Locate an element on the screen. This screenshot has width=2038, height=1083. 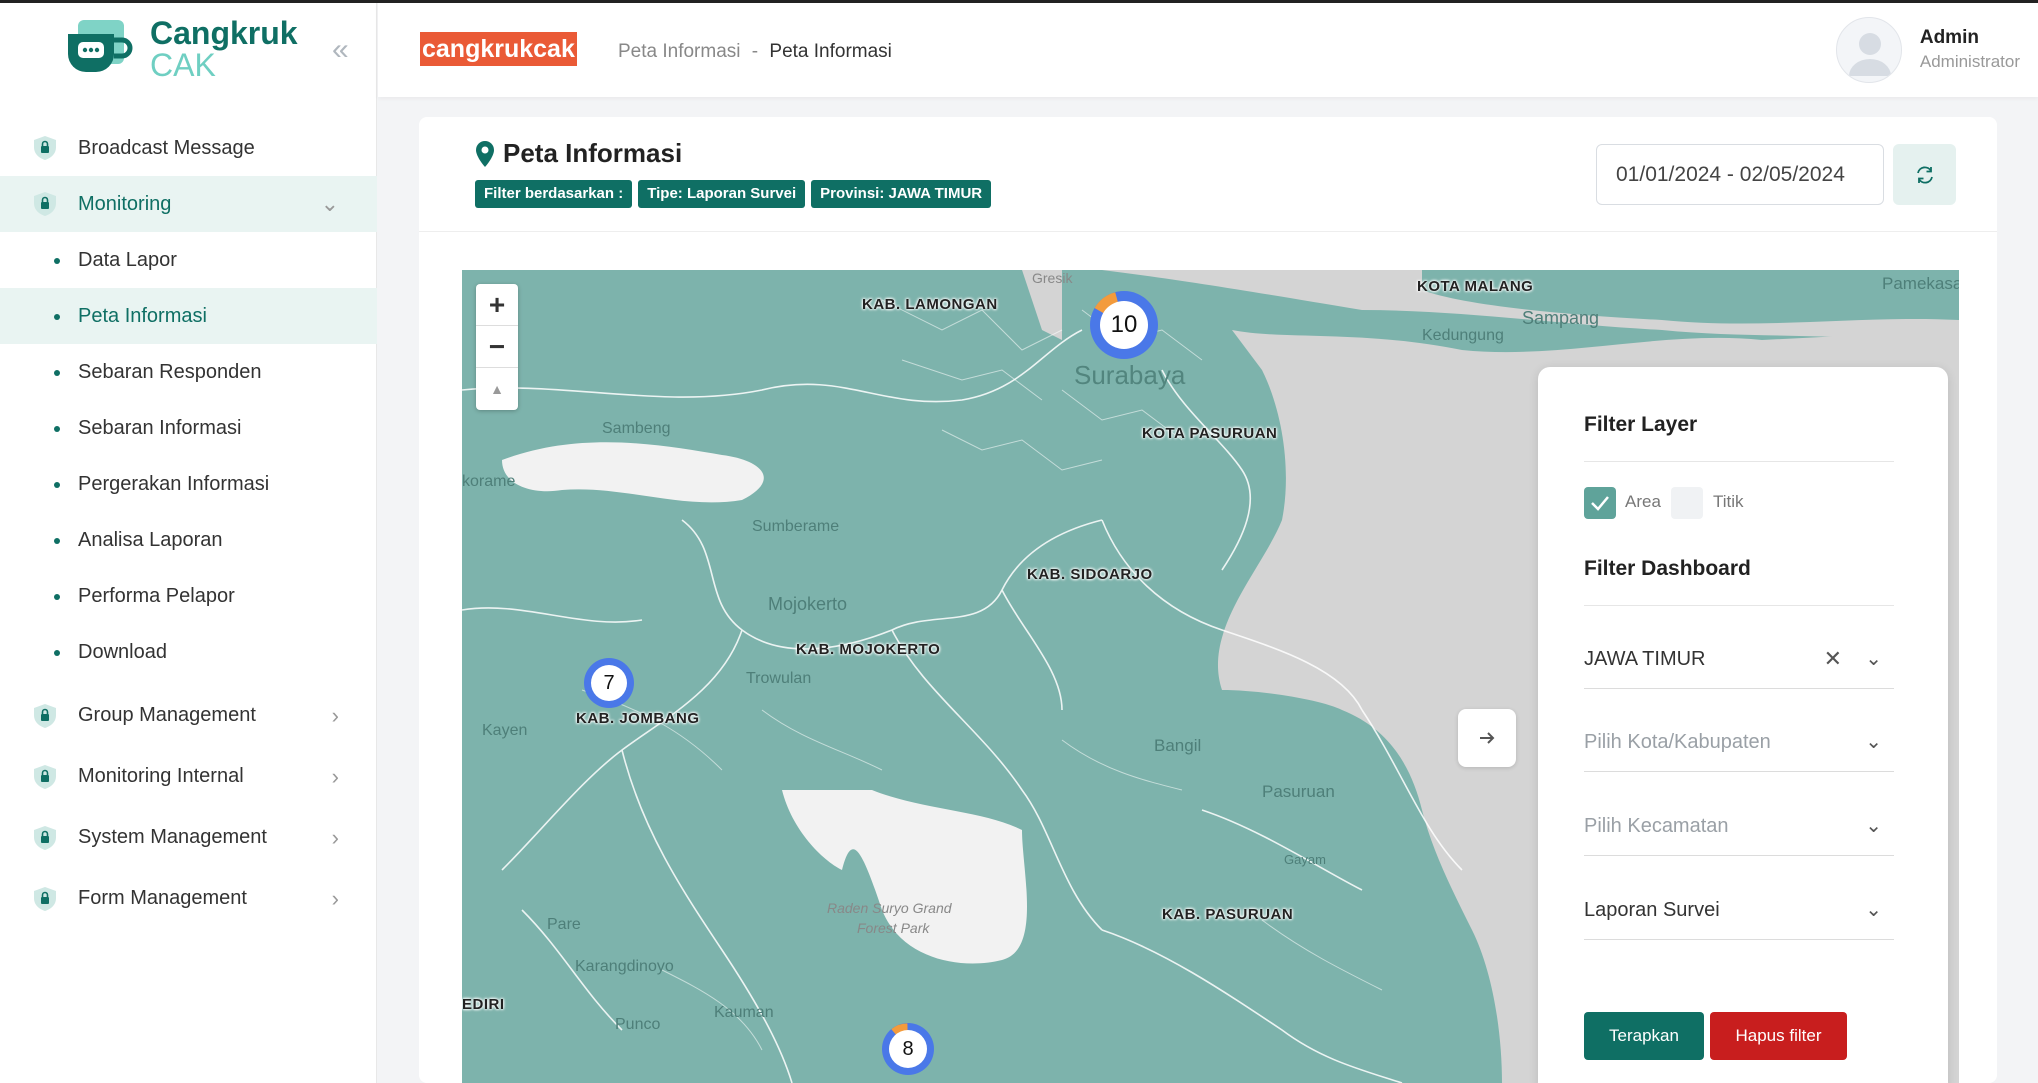
sidebar-item-label: Monitoring Internal is located at coordinates (161, 776).